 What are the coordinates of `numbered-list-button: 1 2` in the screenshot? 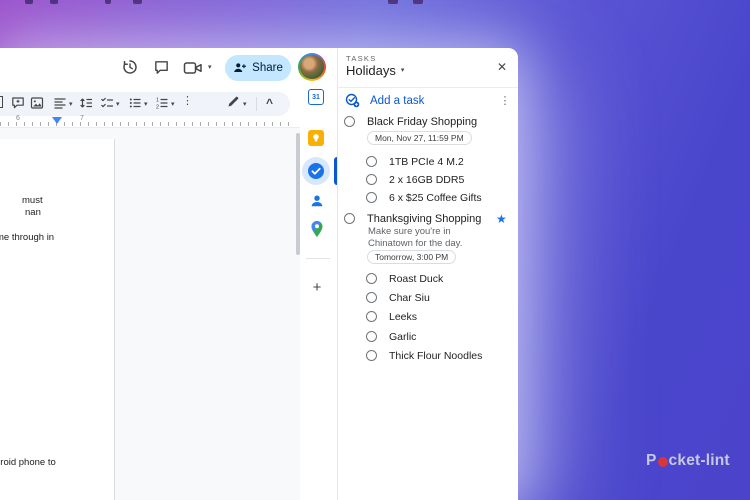 It's located at (162, 103).